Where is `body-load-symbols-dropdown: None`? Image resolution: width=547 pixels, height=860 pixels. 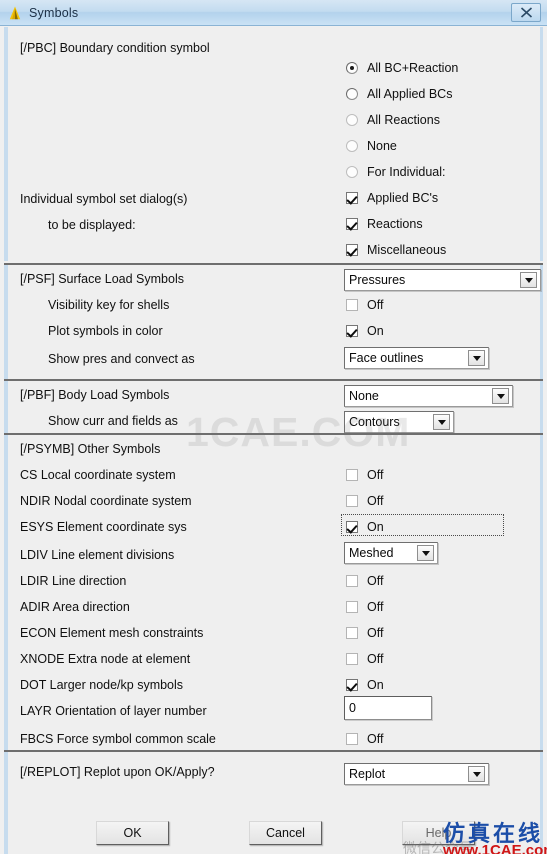
body-load-symbols-dropdown: None is located at coordinates (428, 396).